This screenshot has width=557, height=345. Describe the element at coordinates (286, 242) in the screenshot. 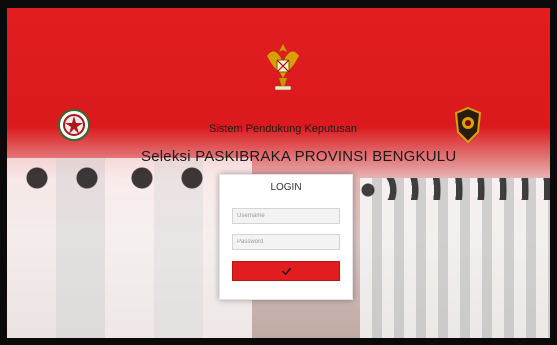

I see `password-input` at that location.